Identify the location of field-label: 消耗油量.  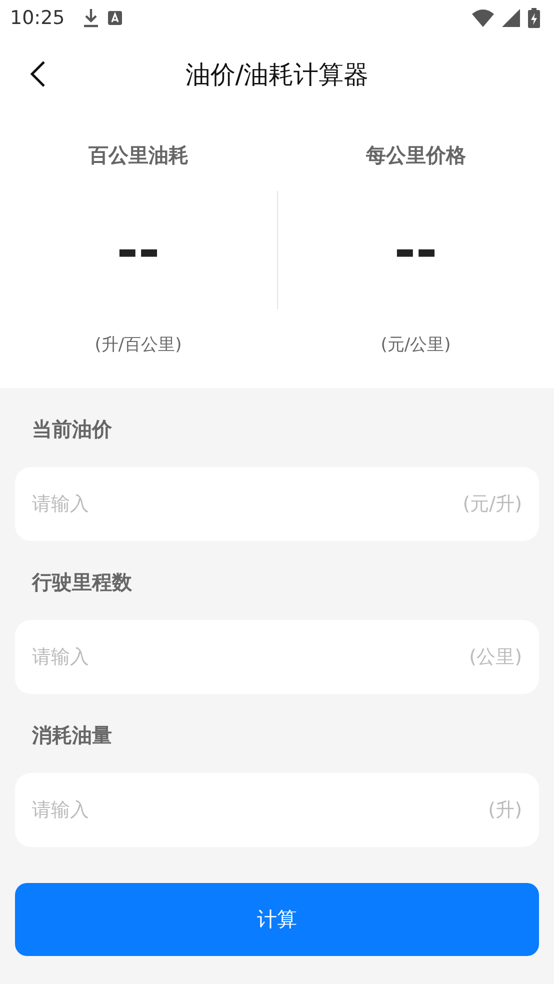
(71, 735).